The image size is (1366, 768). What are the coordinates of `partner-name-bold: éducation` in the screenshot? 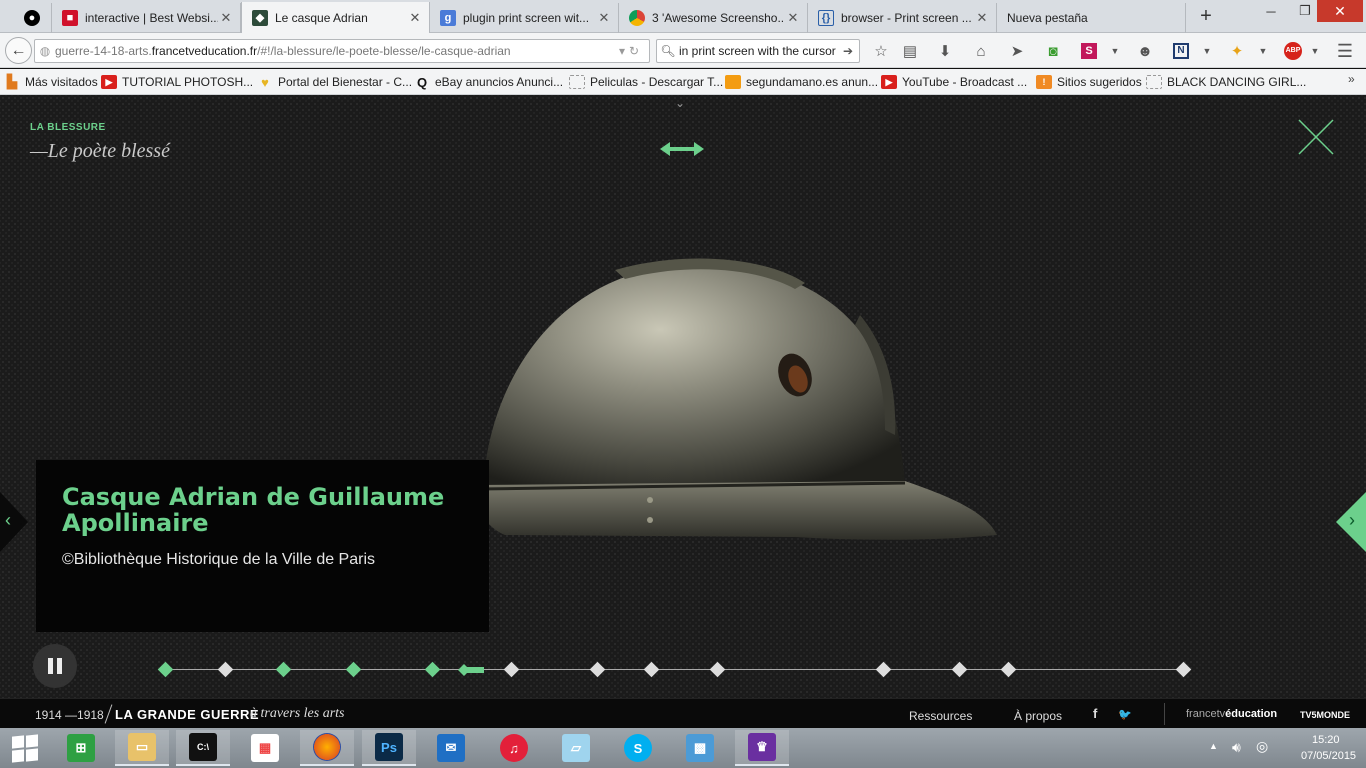 It's located at (1251, 714).